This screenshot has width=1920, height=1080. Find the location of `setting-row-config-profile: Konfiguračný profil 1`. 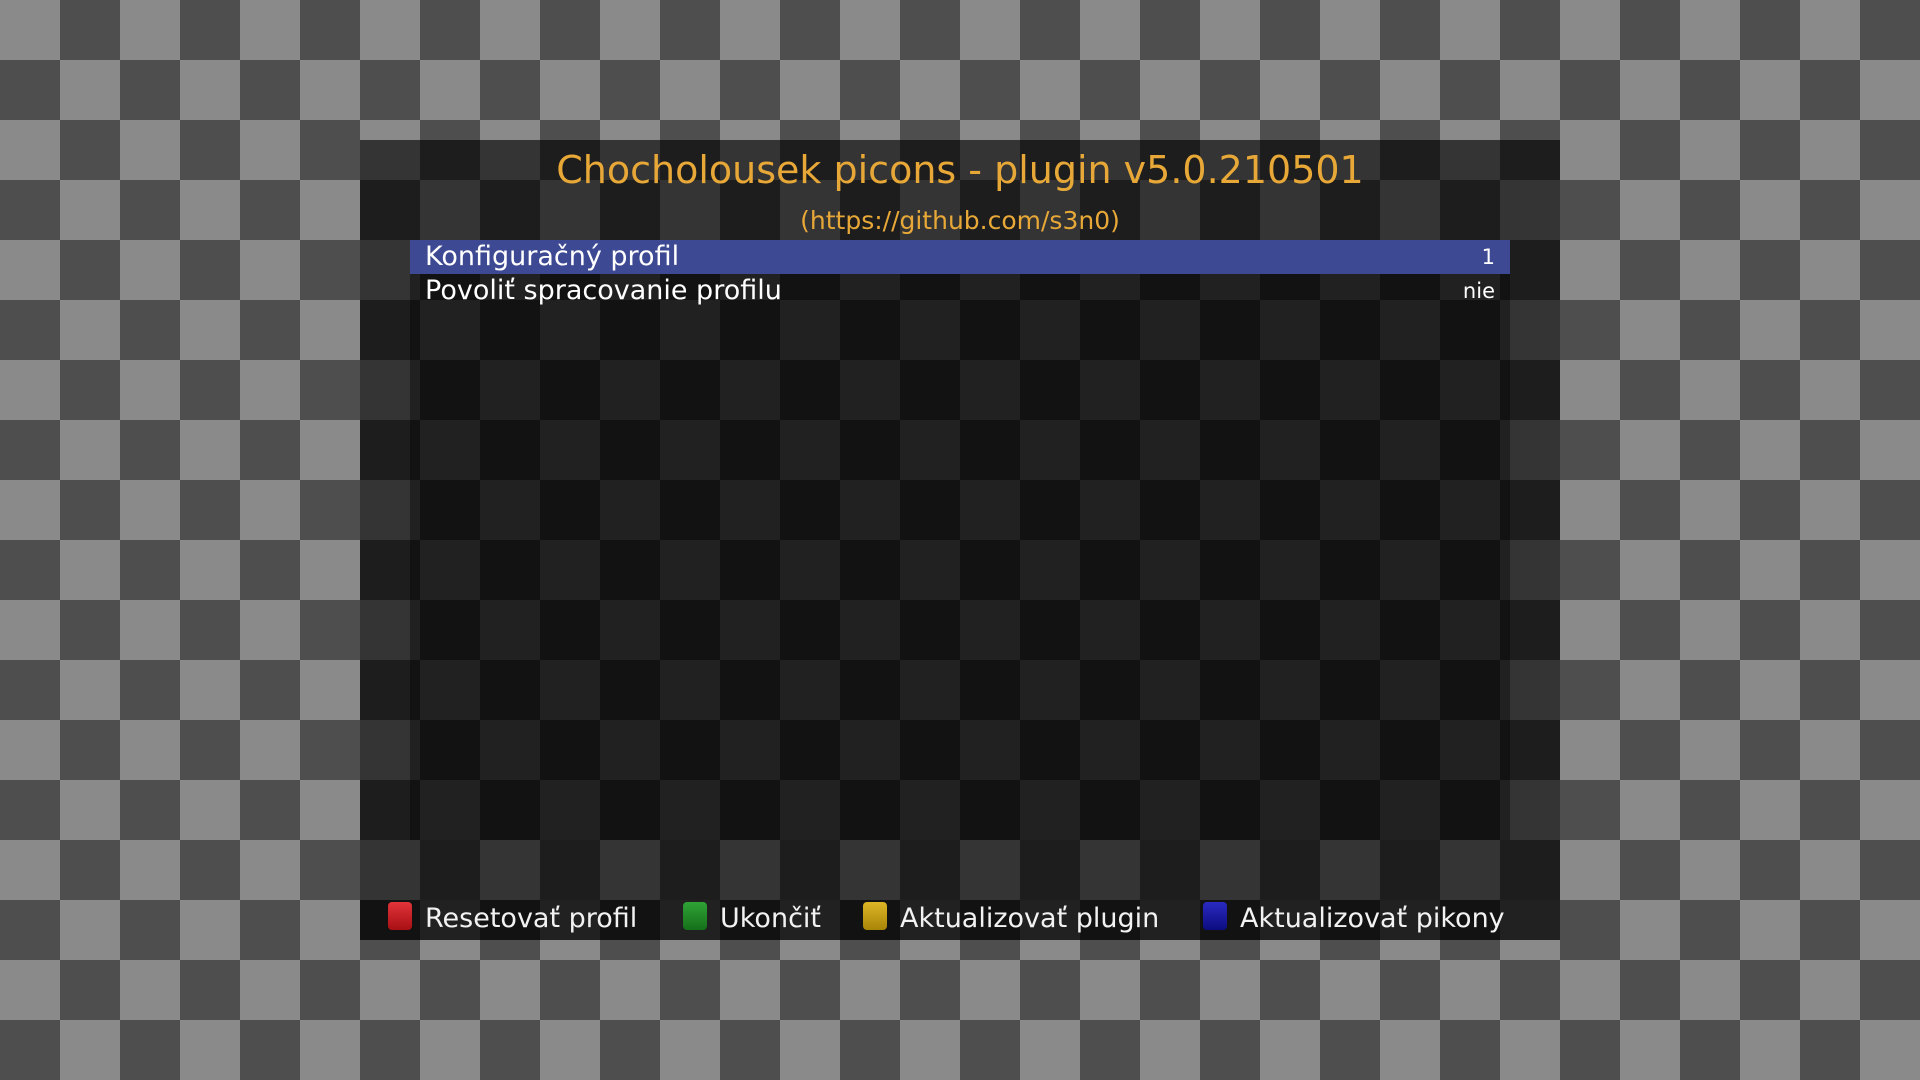

setting-row-config-profile: Konfiguračný profil 1 is located at coordinates (960, 257).